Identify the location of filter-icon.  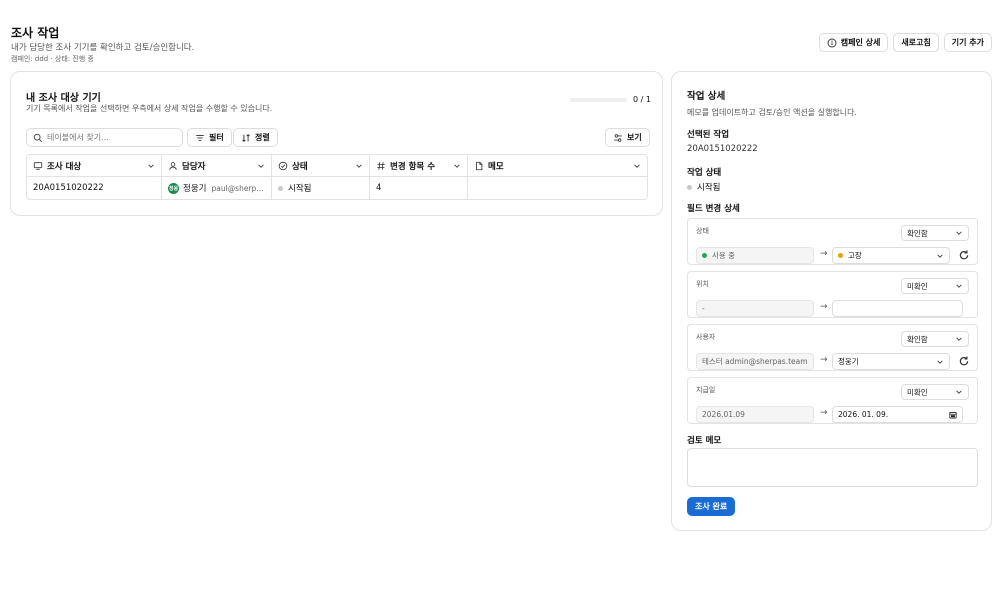
(200, 137).